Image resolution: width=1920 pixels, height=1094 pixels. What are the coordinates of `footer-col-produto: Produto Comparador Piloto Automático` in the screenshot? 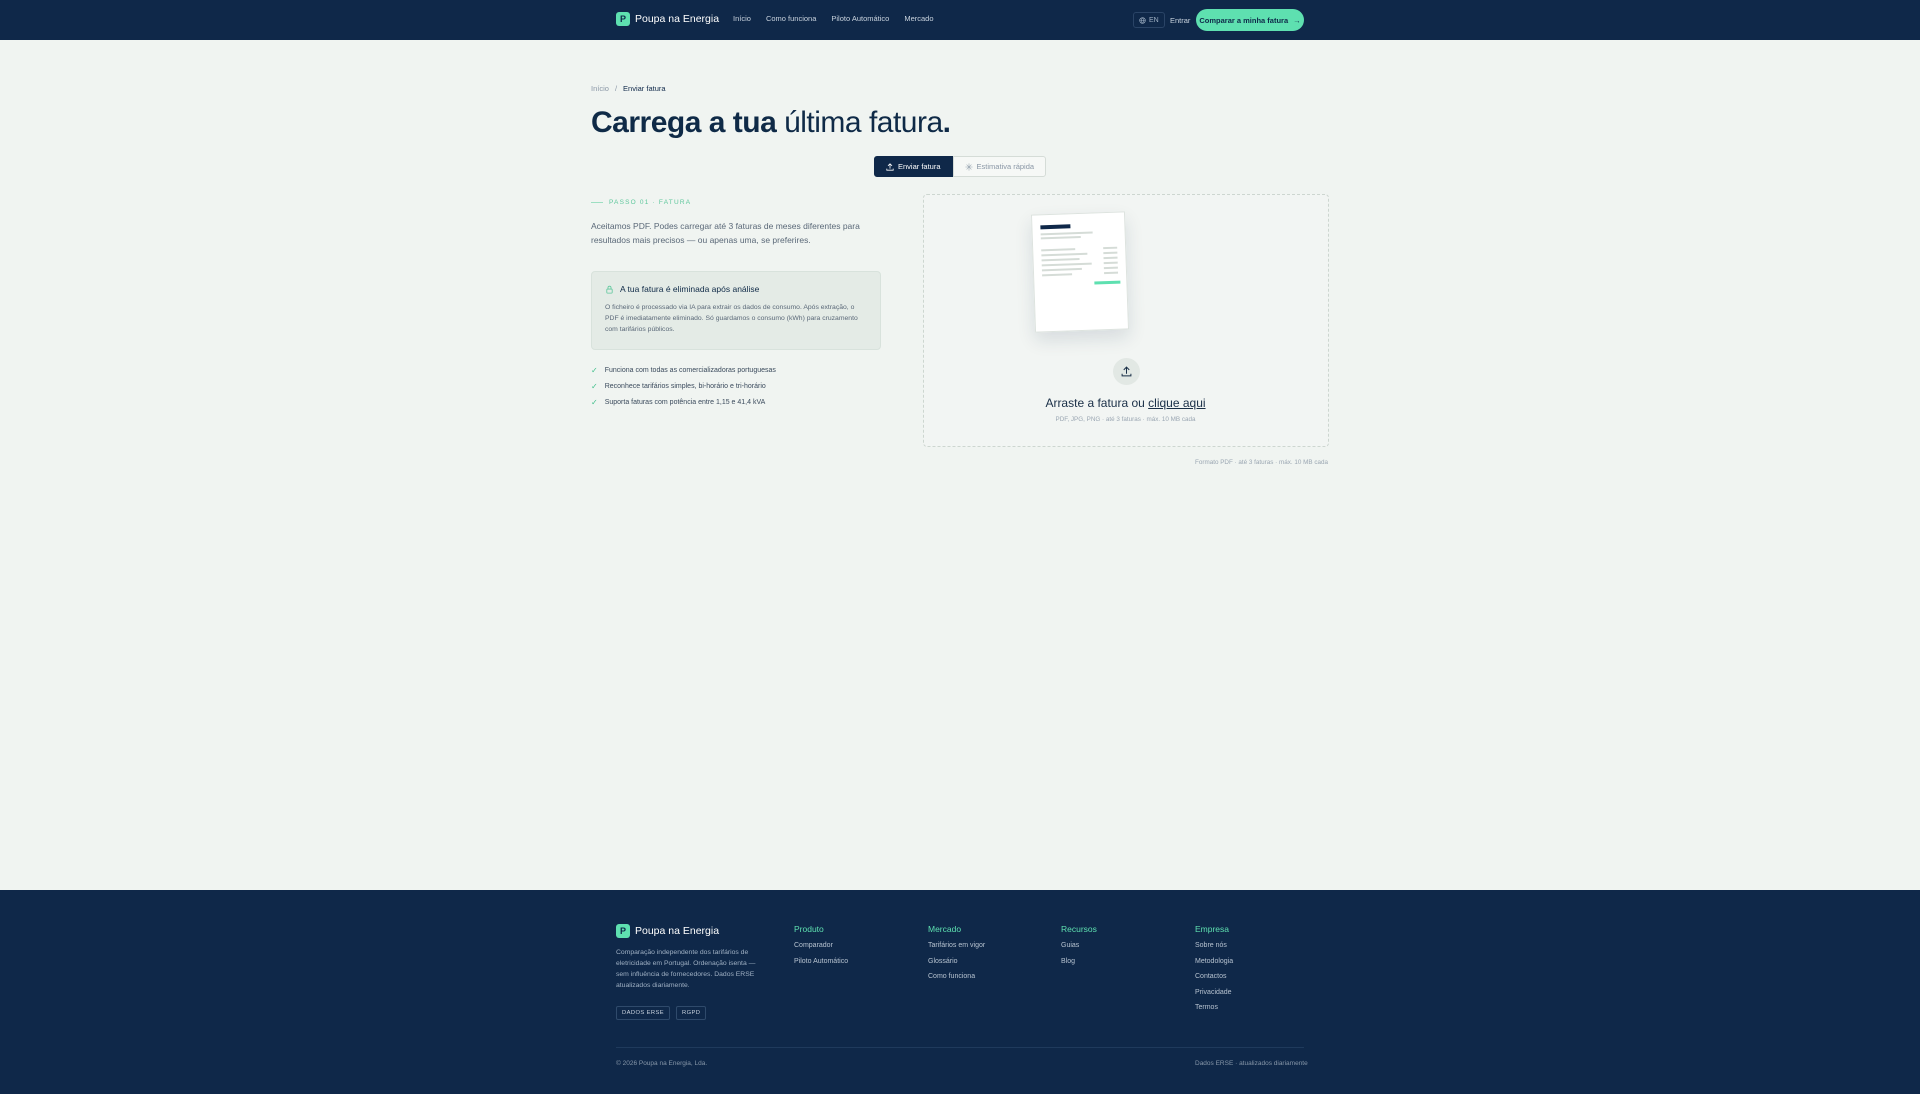 It's located at (821, 948).